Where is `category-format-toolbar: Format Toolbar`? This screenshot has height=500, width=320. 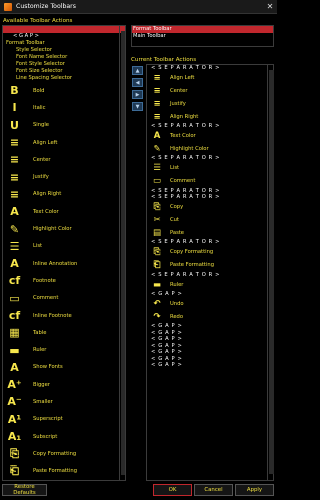 category-format-toolbar: Format Toolbar is located at coordinates (25, 43).